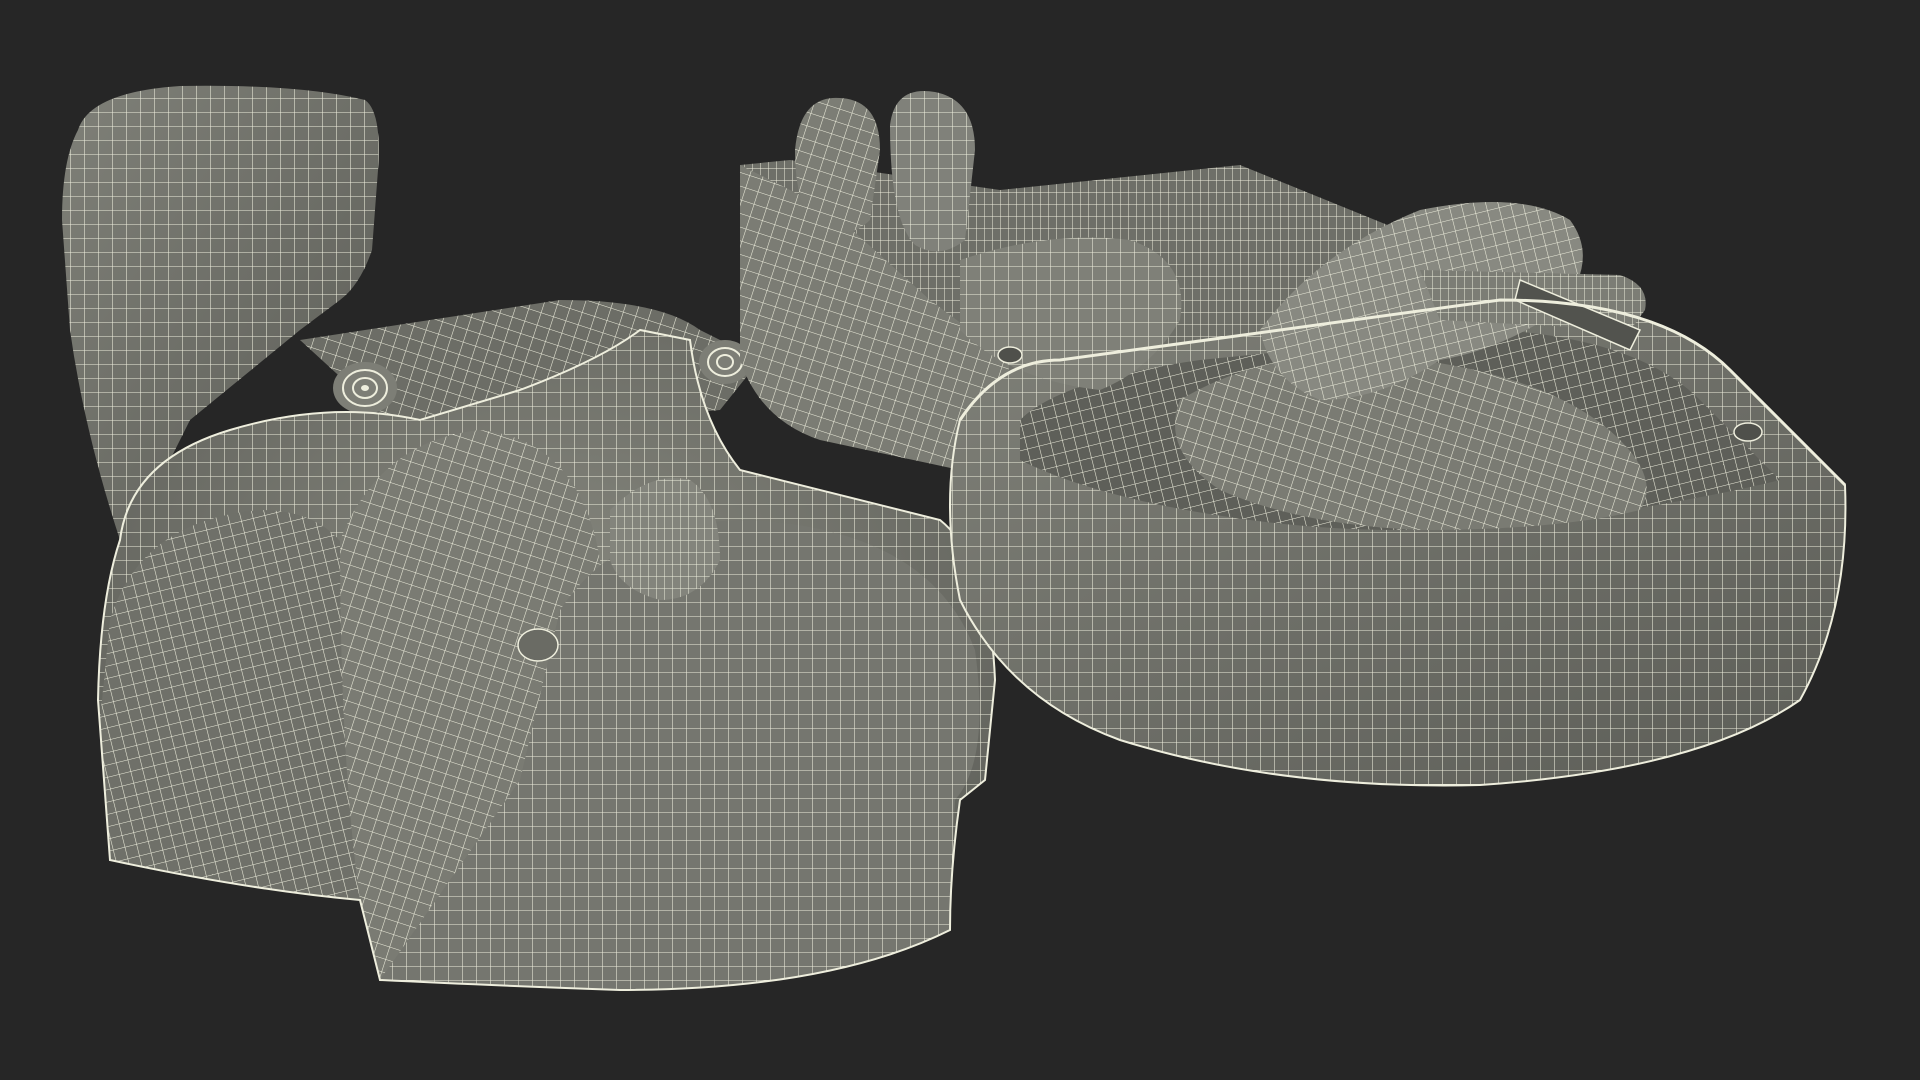 Image resolution: width=1920 pixels, height=1080 pixels. I want to click on bottom-recess, so click(538, 645).